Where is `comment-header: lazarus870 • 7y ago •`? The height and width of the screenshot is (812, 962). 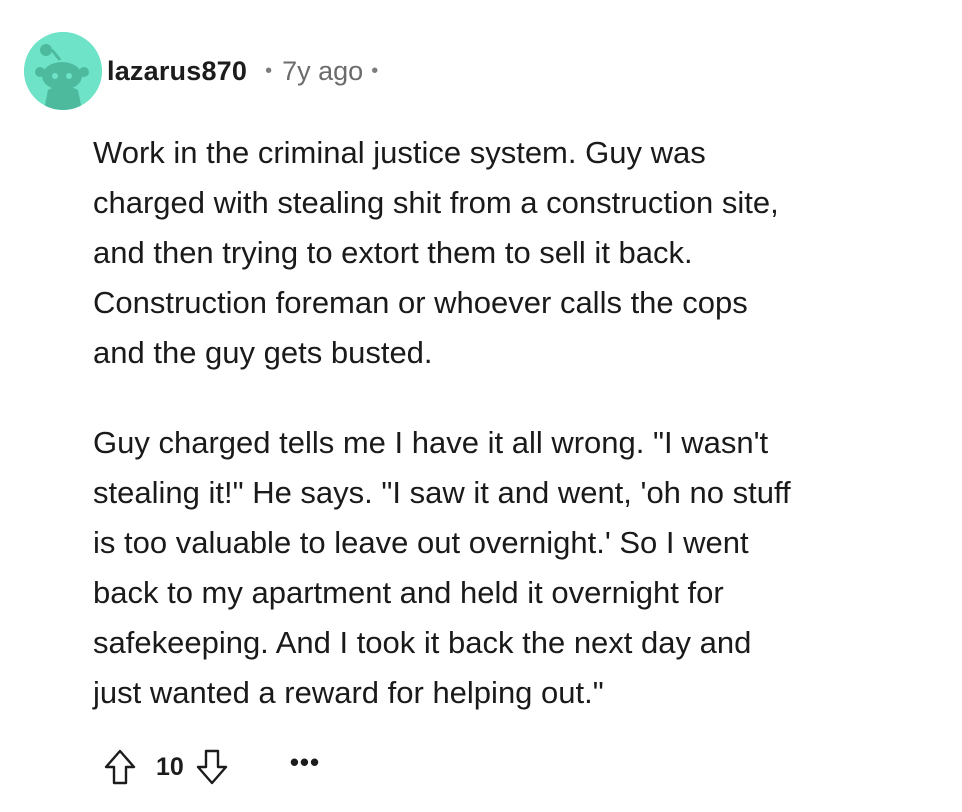
comment-header: lazarus870 • 7y ago • is located at coordinates (201, 71).